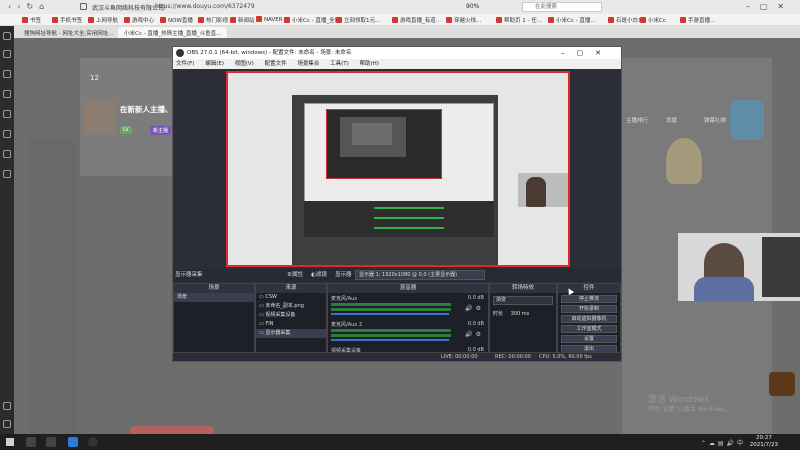 The height and width of the screenshot is (450, 800). I want to click on transition-select: 渐变, so click(523, 300).